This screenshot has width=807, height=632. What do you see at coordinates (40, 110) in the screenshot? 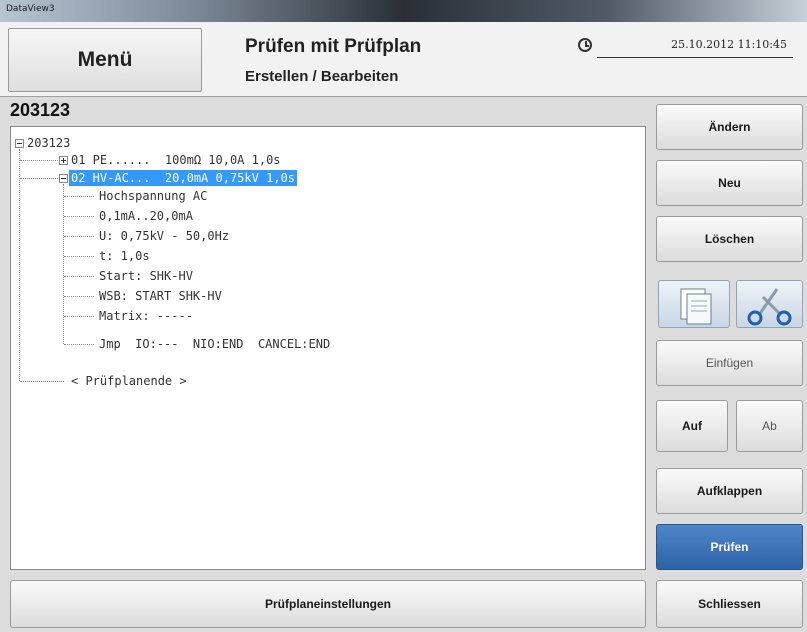
I see `plan-id-label: 203123` at bounding box center [40, 110].